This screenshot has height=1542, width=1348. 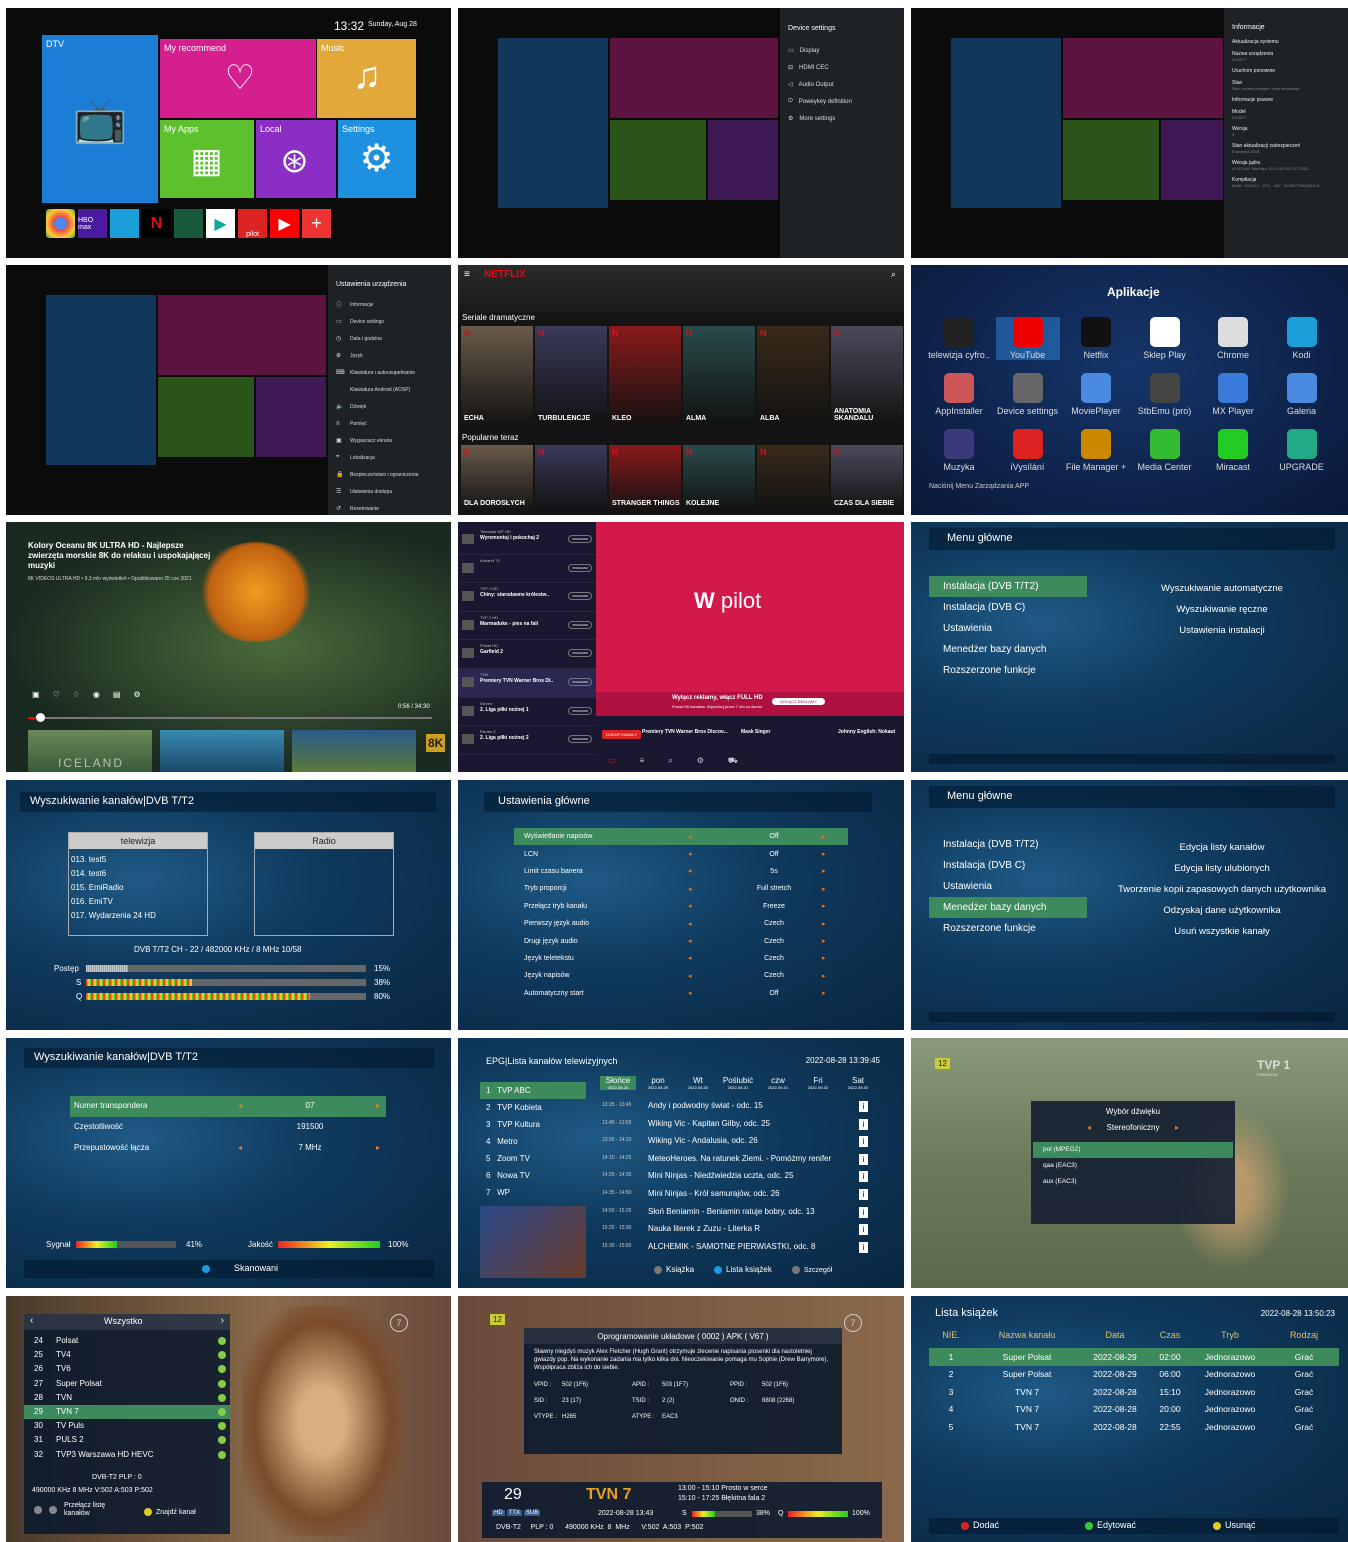 I want to click on epg-channel: 4 Metro, so click(x=533, y=1141).